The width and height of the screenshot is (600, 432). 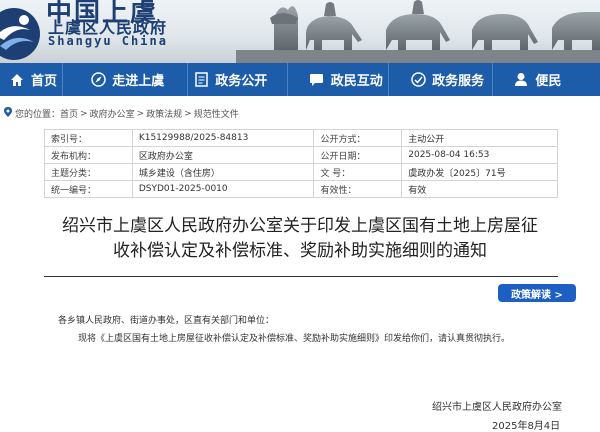 I want to click on table-row: 统一编号： DSYD01-2025-0010 有效性： 有效, so click(x=301, y=189).